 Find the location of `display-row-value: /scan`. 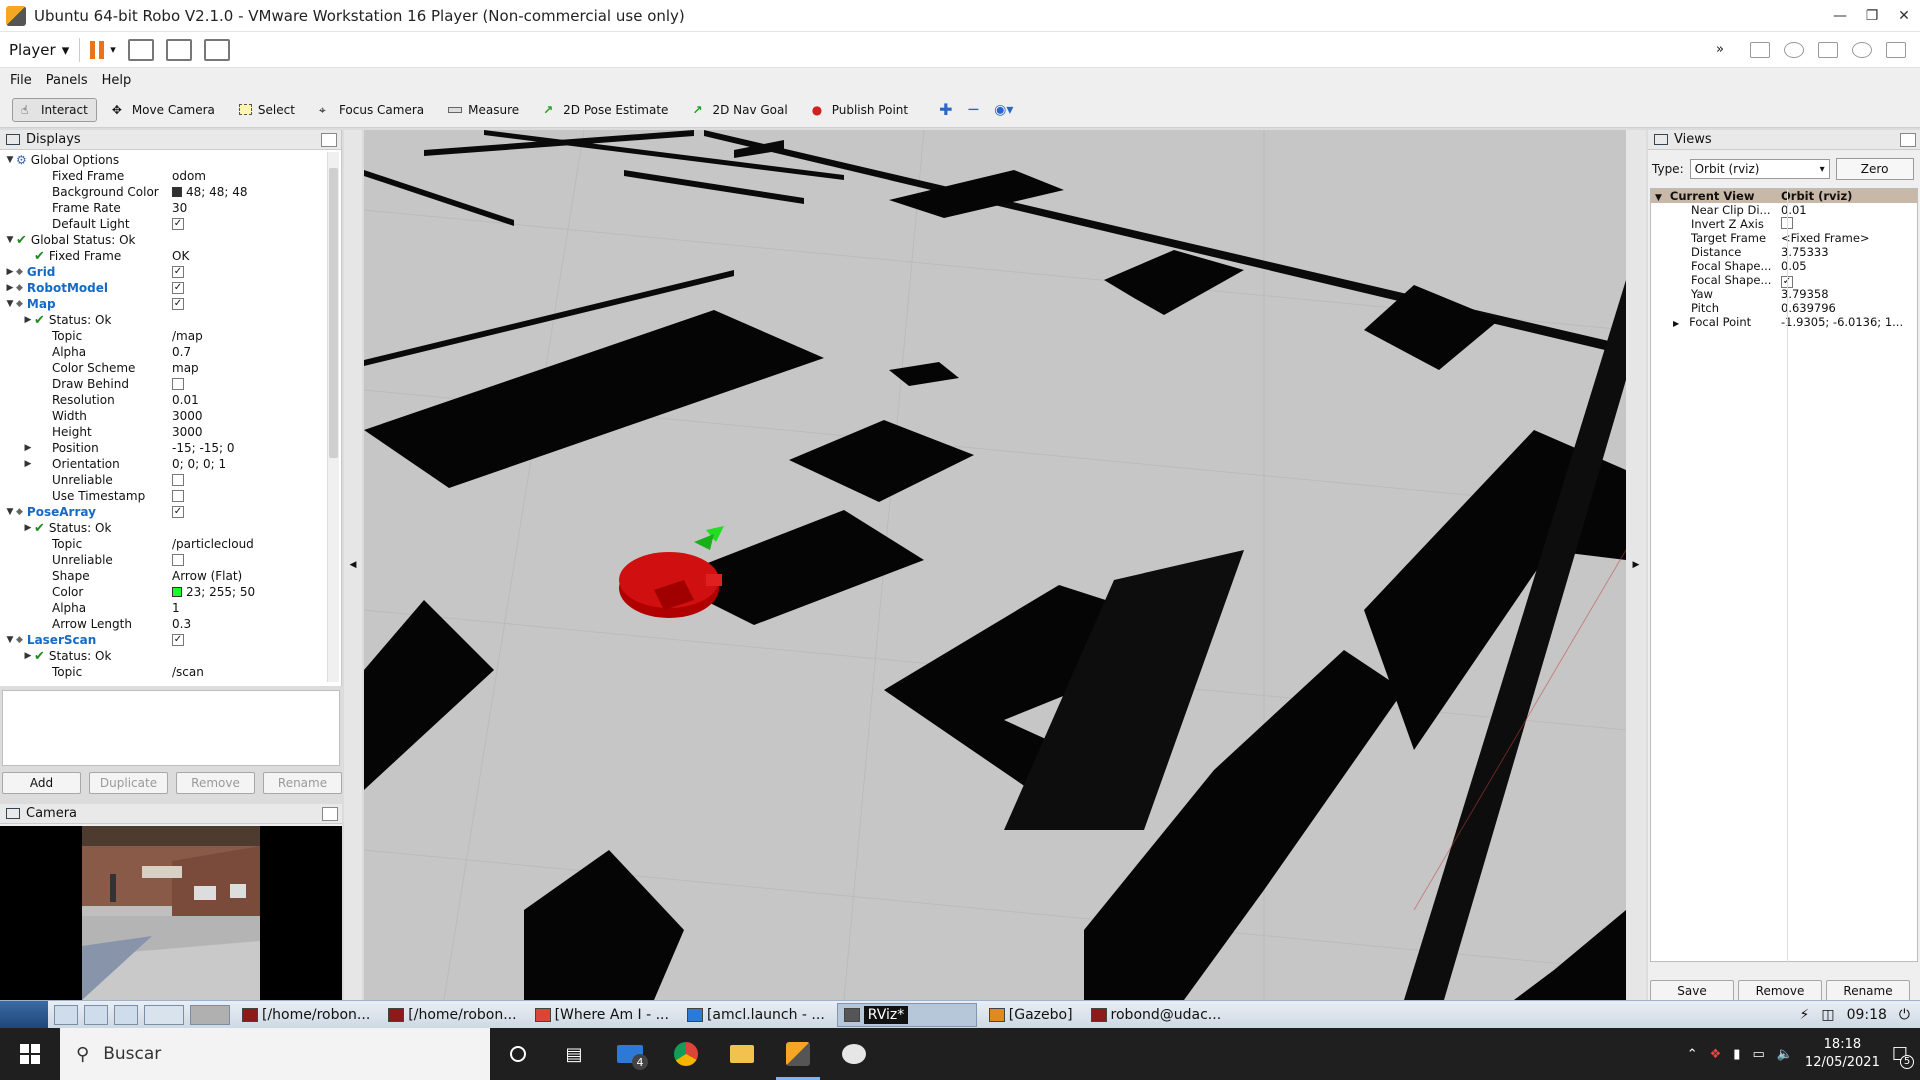

display-row-value: /scan is located at coordinates (188, 672).